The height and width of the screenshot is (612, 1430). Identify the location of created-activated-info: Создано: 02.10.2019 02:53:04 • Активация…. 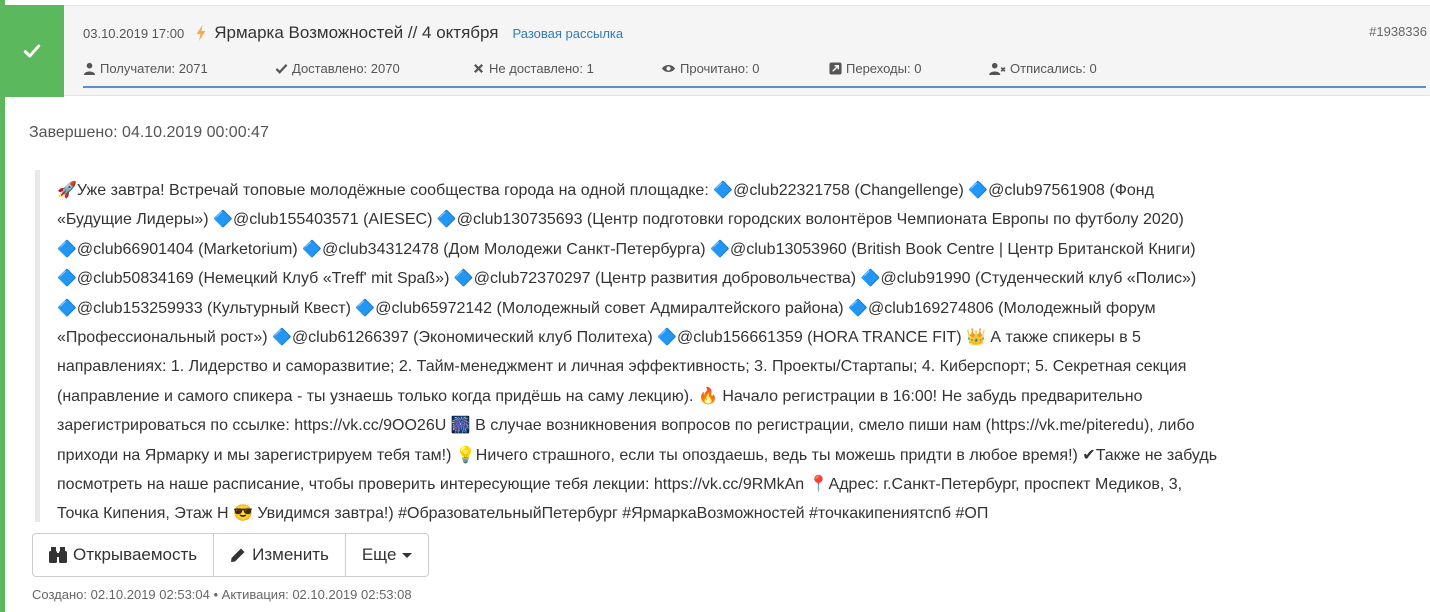
(222, 594).